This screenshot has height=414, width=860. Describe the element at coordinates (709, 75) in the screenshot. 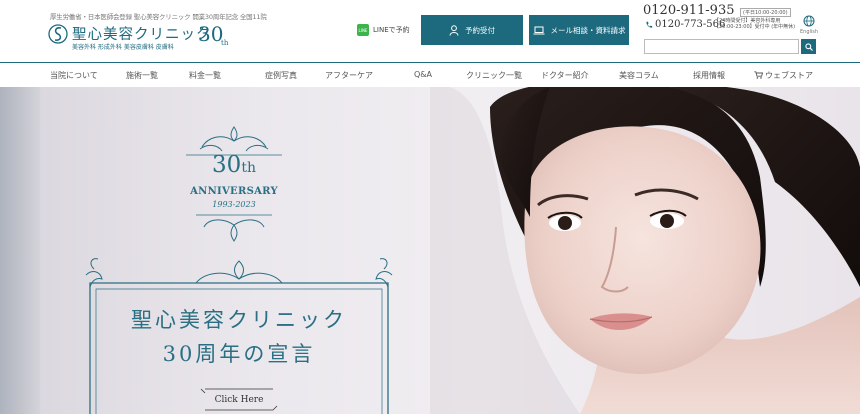

I see `nav-item-recruit: 採用情報` at that location.